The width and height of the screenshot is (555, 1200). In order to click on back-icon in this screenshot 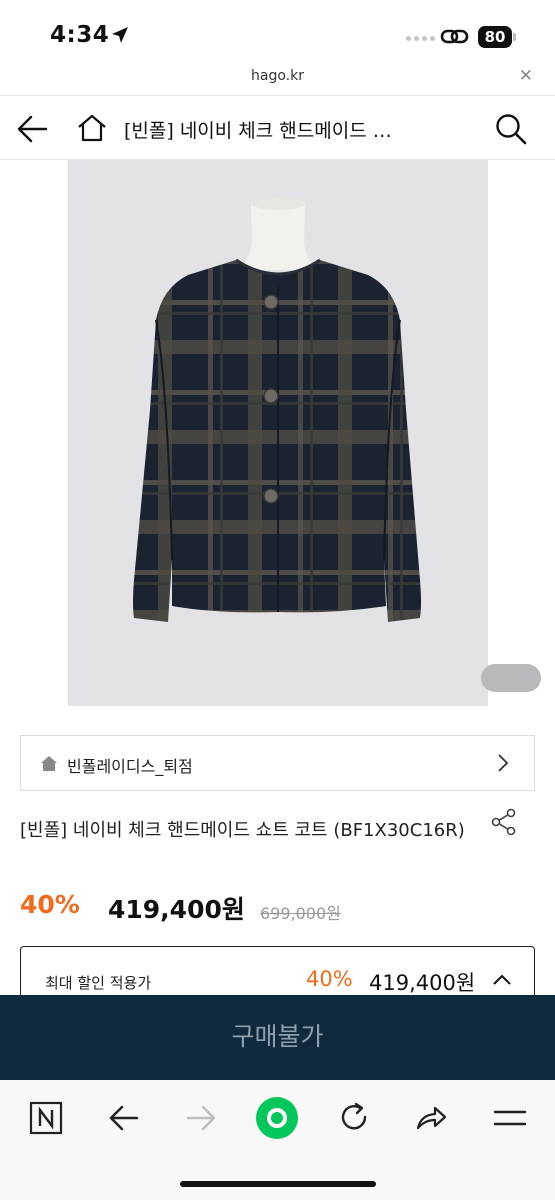, I will do `click(124, 1118)`.